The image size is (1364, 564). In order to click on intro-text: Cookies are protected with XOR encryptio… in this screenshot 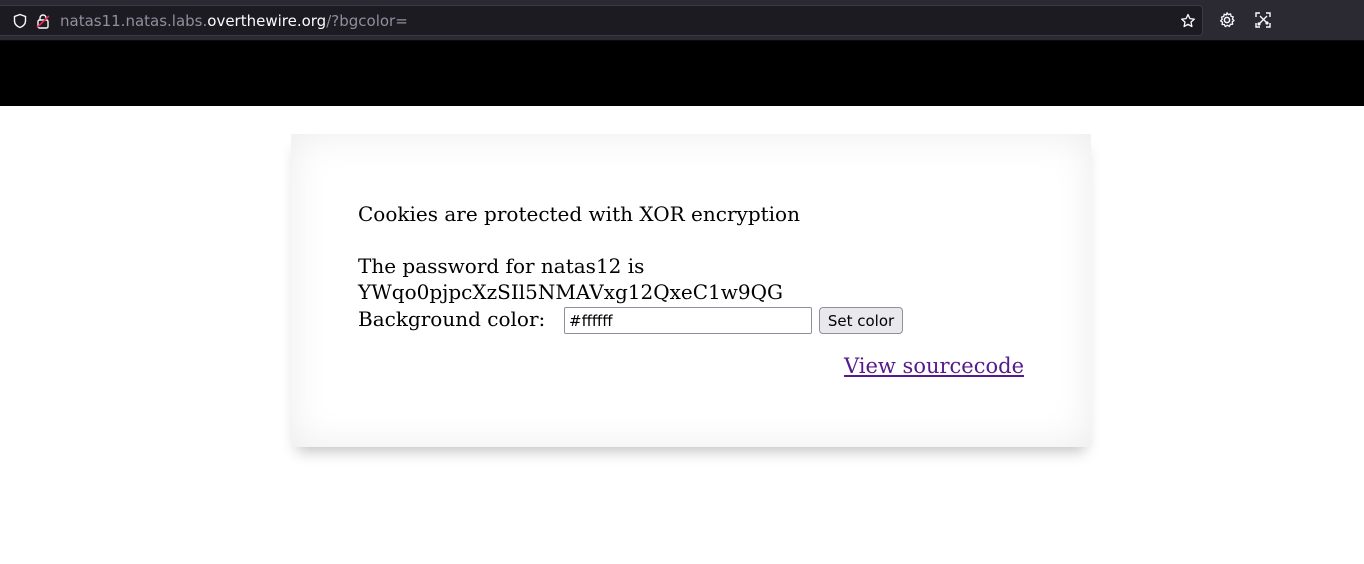, I will do `click(579, 214)`.